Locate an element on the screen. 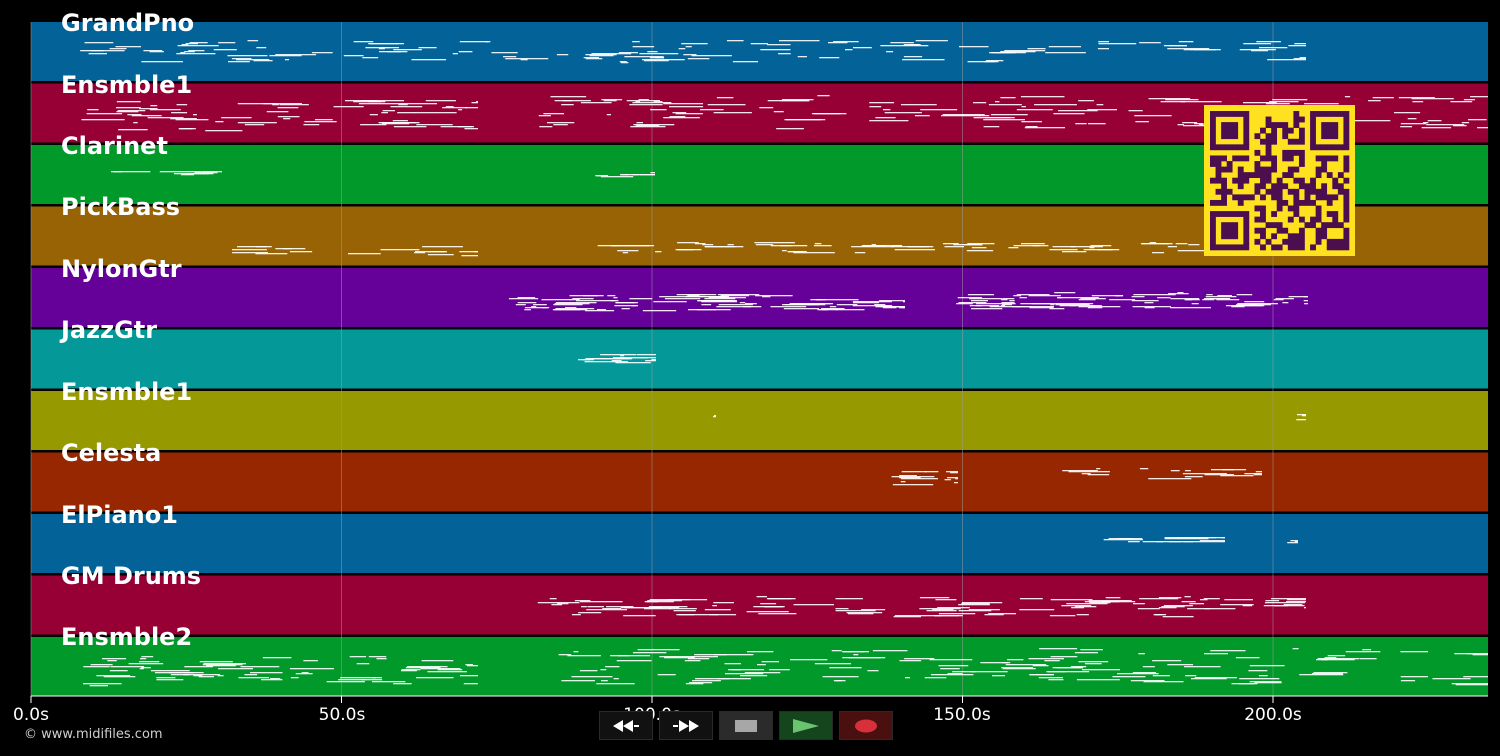 This screenshot has height=756, width=1500. time-tick-label: 50.0s is located at coordinates (342, 715).